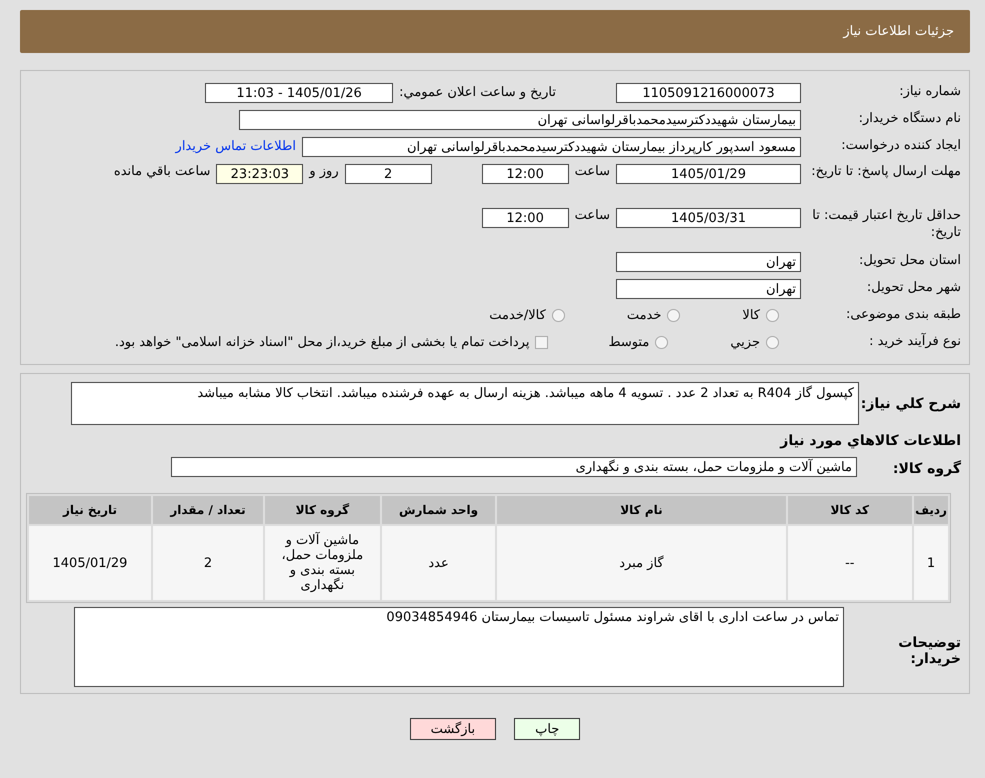 The image size is (985, 778). What do you see at coordinates (388, 174) in the screenshot?
I see `days-field: 2` at bounding box center [388, 174].